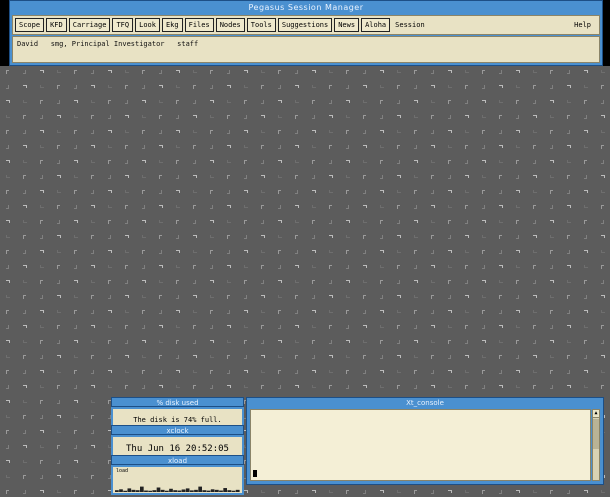 The width and height of the screenshot is (610, 497). What do you see at coordinates (596, 414) in the screenshot?
I see `scroll-up-arrow-icon: ▲` at bounding box center [596, 414].